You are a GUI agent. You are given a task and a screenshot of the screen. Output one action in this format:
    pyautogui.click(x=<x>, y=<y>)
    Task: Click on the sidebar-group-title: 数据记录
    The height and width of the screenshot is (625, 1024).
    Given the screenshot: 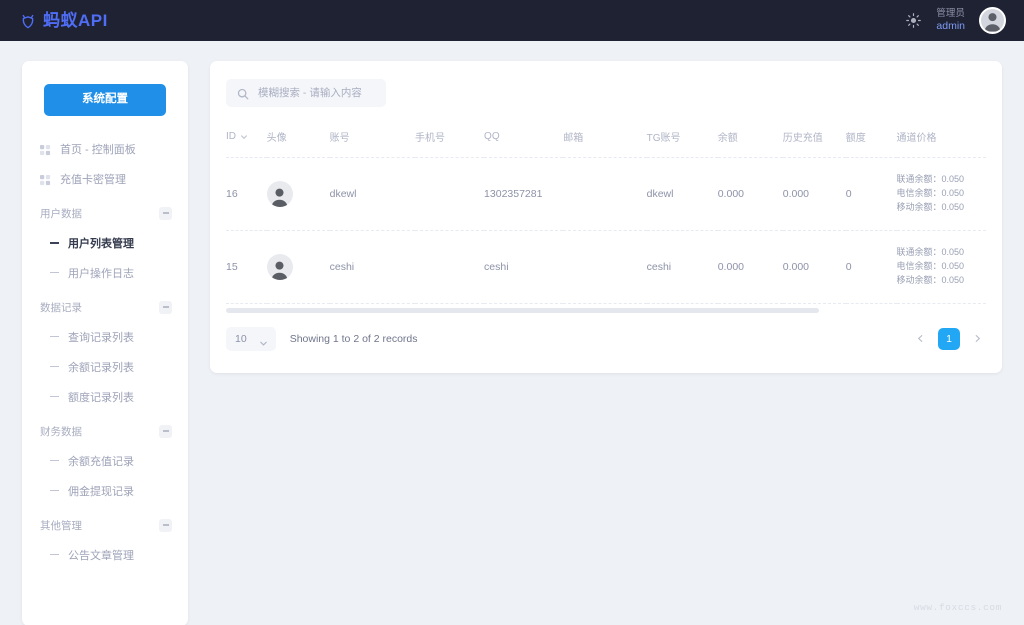 What is the action you would take?
    pyautogui.click(x=61, y=307)
    